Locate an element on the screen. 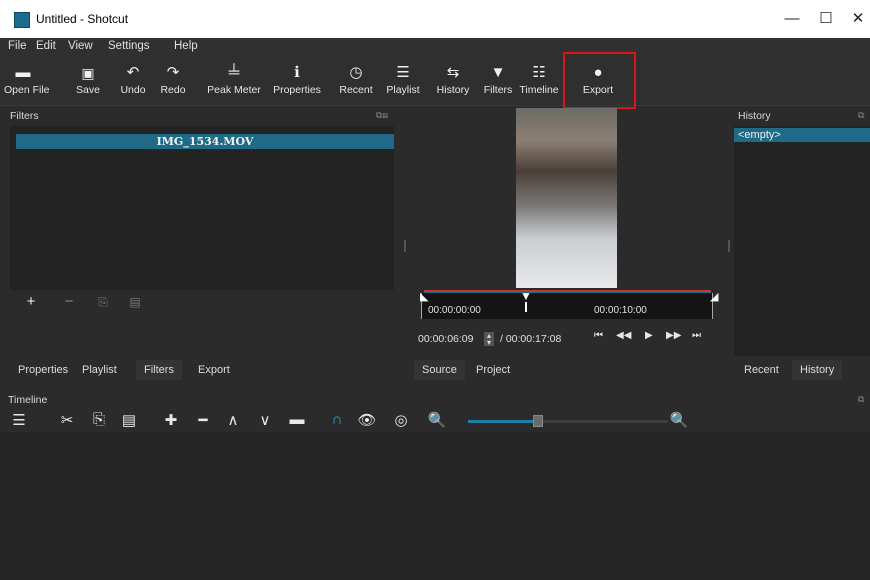  export-highlight-box is located at coordinates (599, 80).